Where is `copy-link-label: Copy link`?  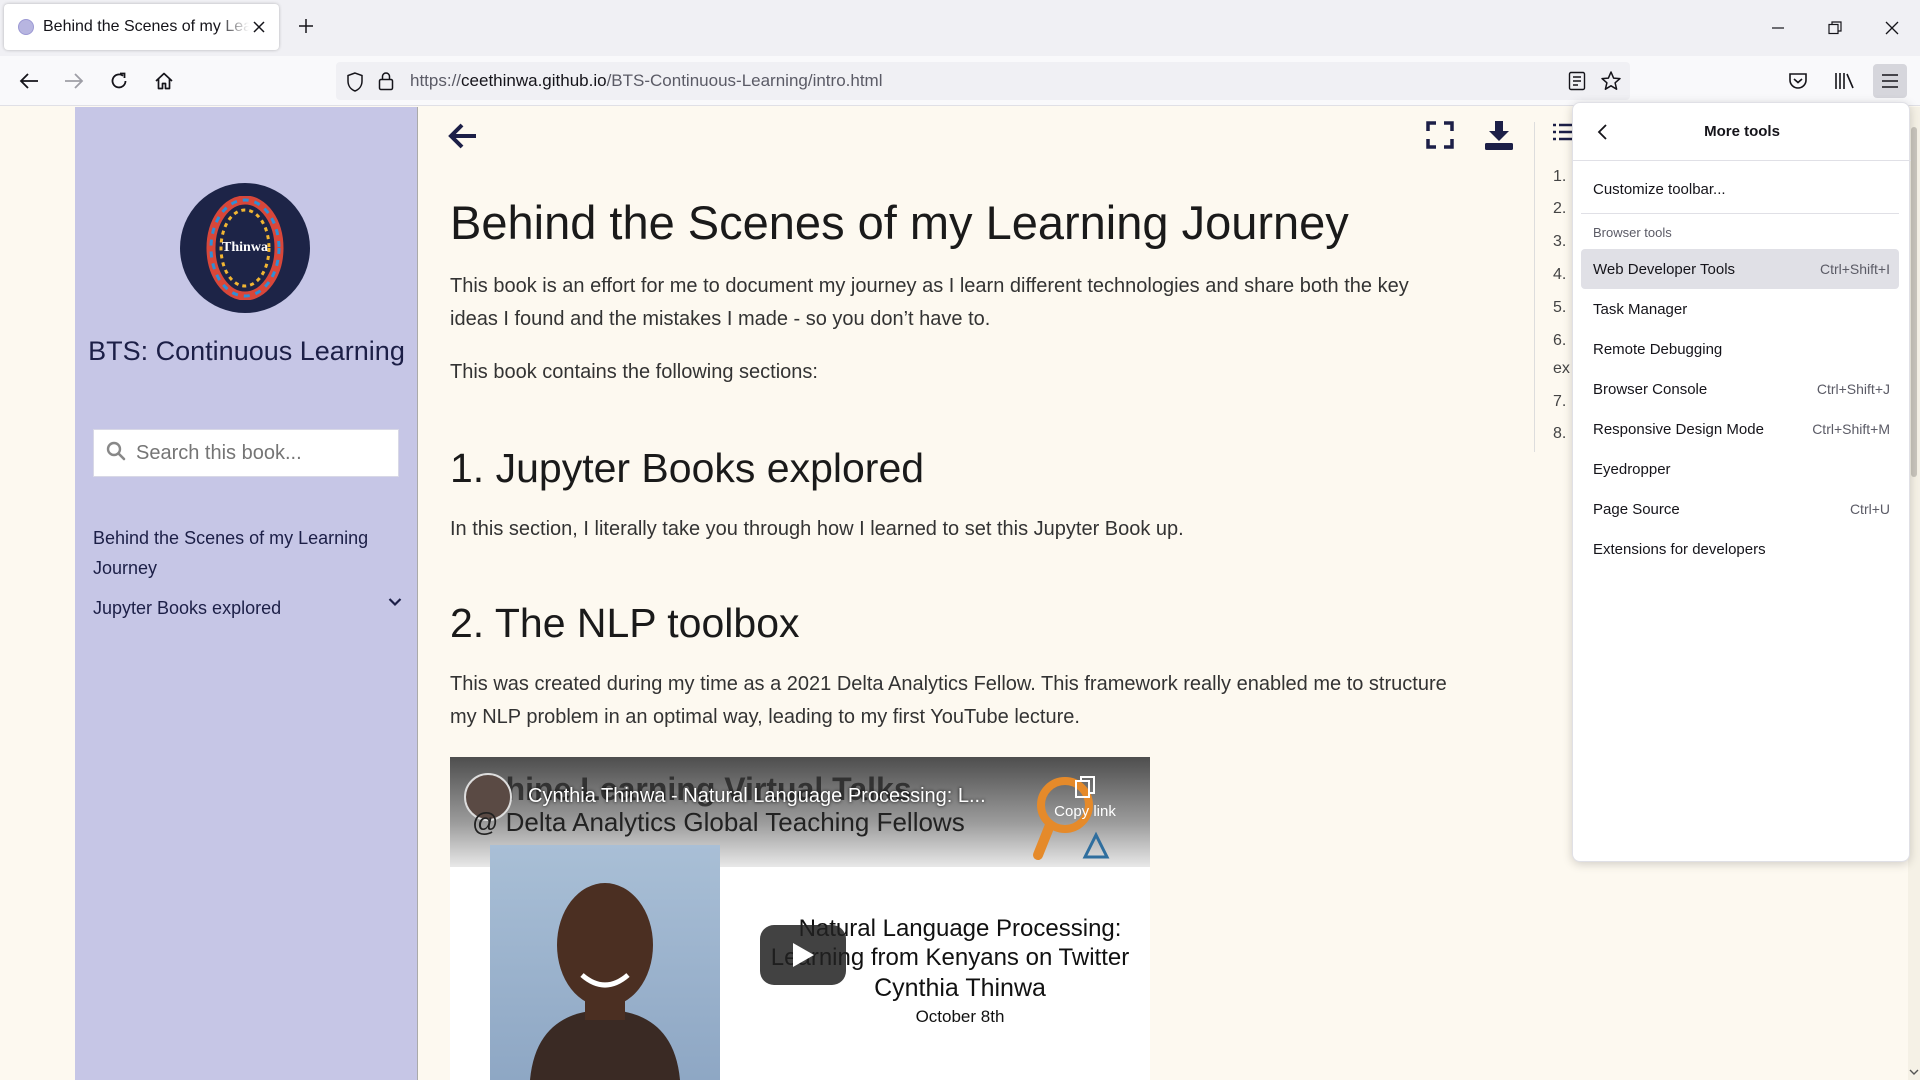 copy-link-label: Copy link is located at coordinates (1085, 811).